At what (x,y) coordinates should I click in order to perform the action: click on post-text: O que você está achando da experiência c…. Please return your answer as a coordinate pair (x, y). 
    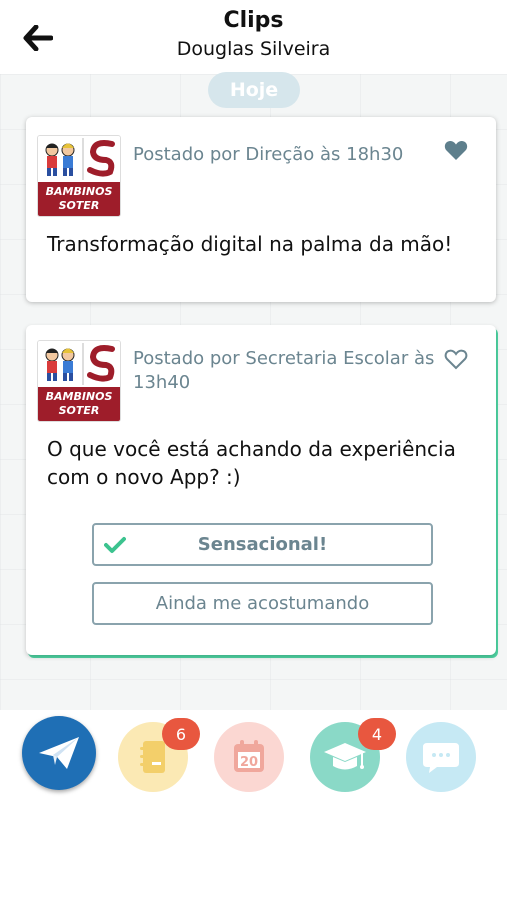
    Looking at the image, I should click on (251, 463).